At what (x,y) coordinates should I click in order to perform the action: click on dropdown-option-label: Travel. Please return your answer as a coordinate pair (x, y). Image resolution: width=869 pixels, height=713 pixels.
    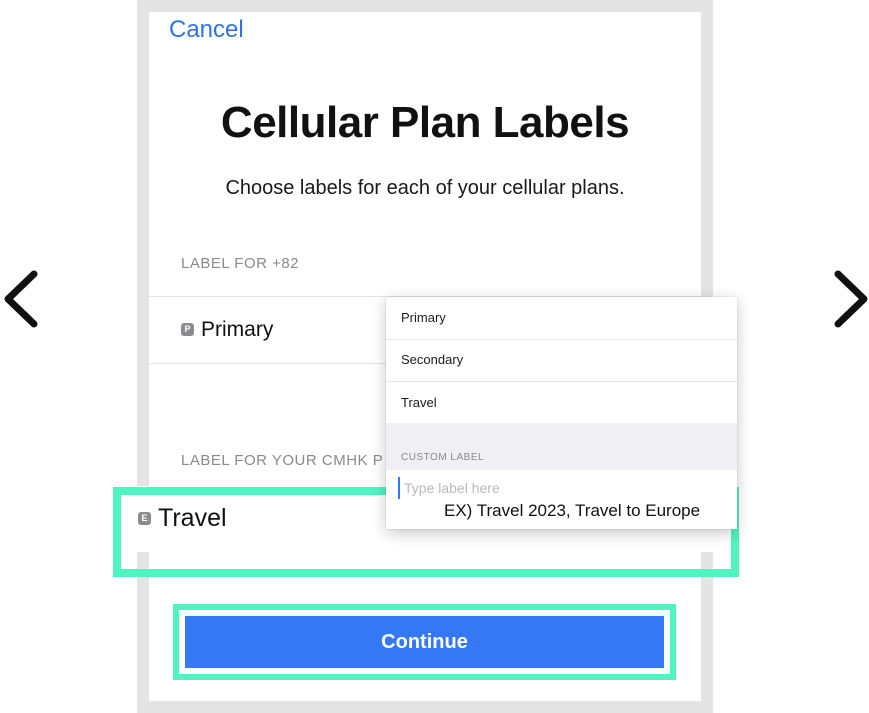
    Looking at the image, I should click on (419, 402).